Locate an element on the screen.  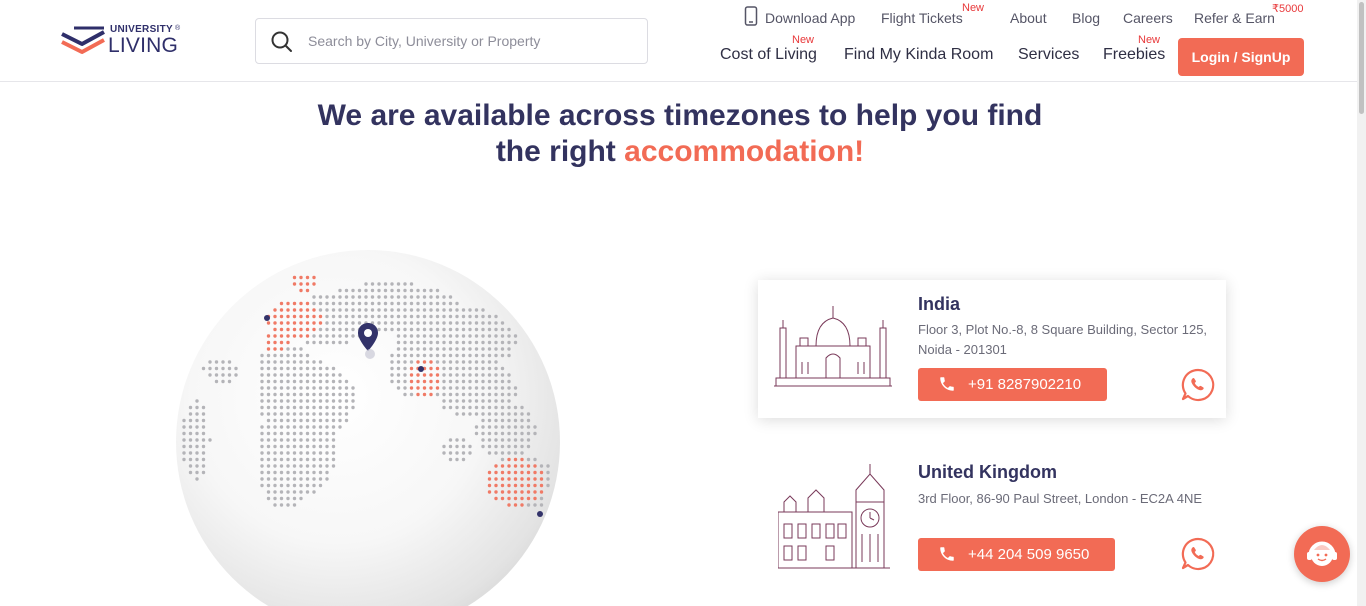
page-scrollbar is located at coordinates (1361, 303).